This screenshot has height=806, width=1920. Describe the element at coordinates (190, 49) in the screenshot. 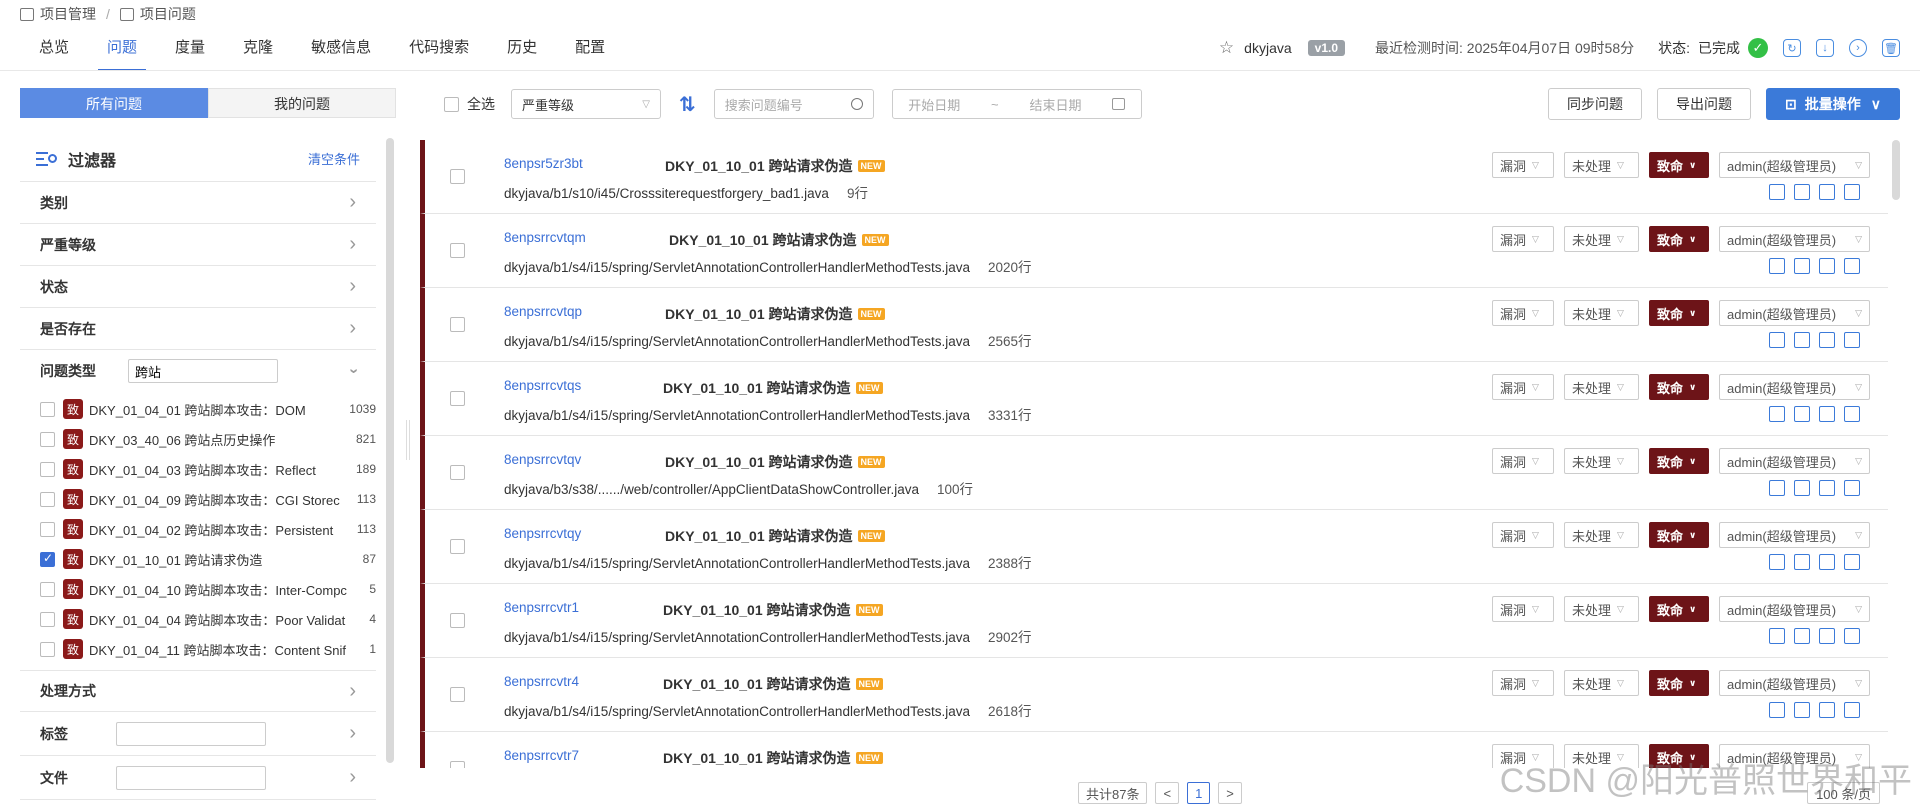

I see `tab-metrics: 度量` at that location.